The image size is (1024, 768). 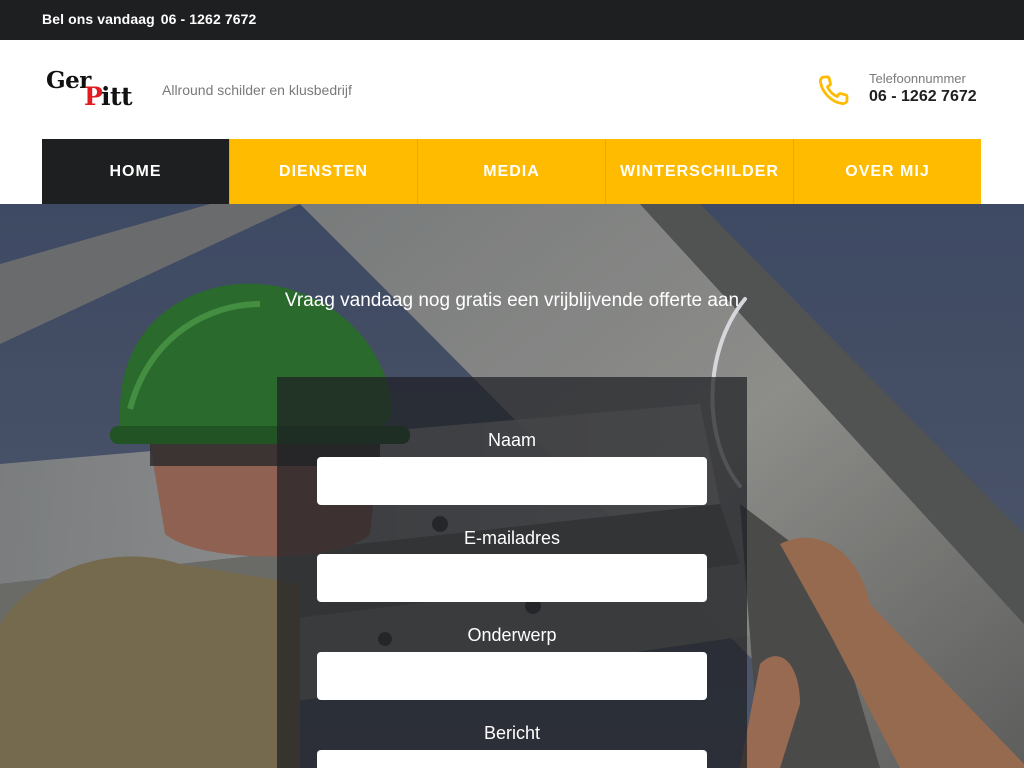 What do you see at coordinates (323, 171) in the screenshot?
I see `nav-item-diensten: DIENSTEN` at bounding box center [323, 171].